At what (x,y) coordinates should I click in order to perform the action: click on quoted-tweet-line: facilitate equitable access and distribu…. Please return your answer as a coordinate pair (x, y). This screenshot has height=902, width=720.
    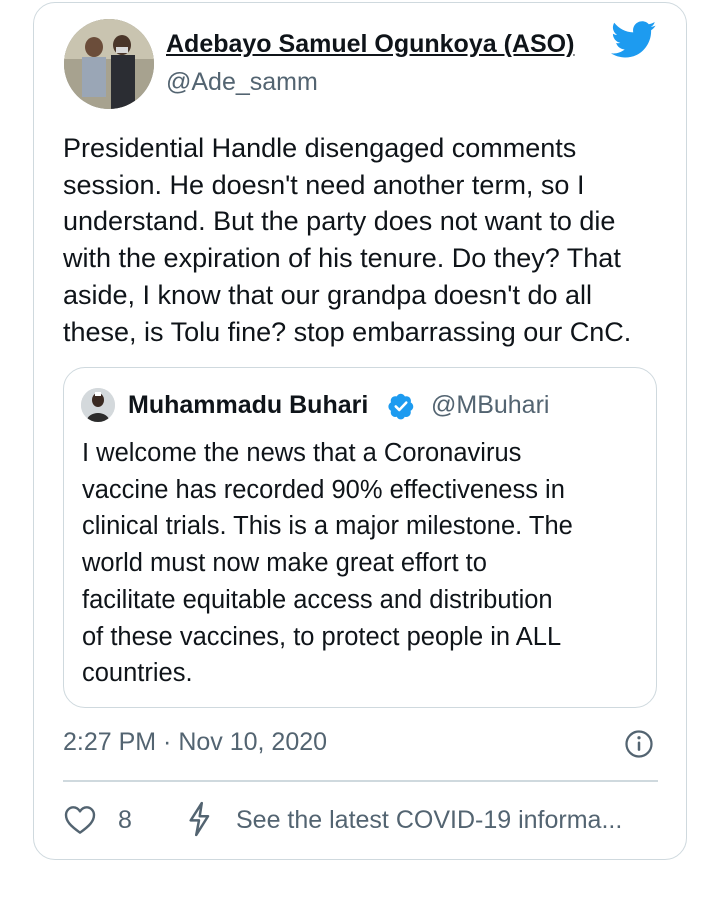
    Looking at the image, I should click on (317, 599).